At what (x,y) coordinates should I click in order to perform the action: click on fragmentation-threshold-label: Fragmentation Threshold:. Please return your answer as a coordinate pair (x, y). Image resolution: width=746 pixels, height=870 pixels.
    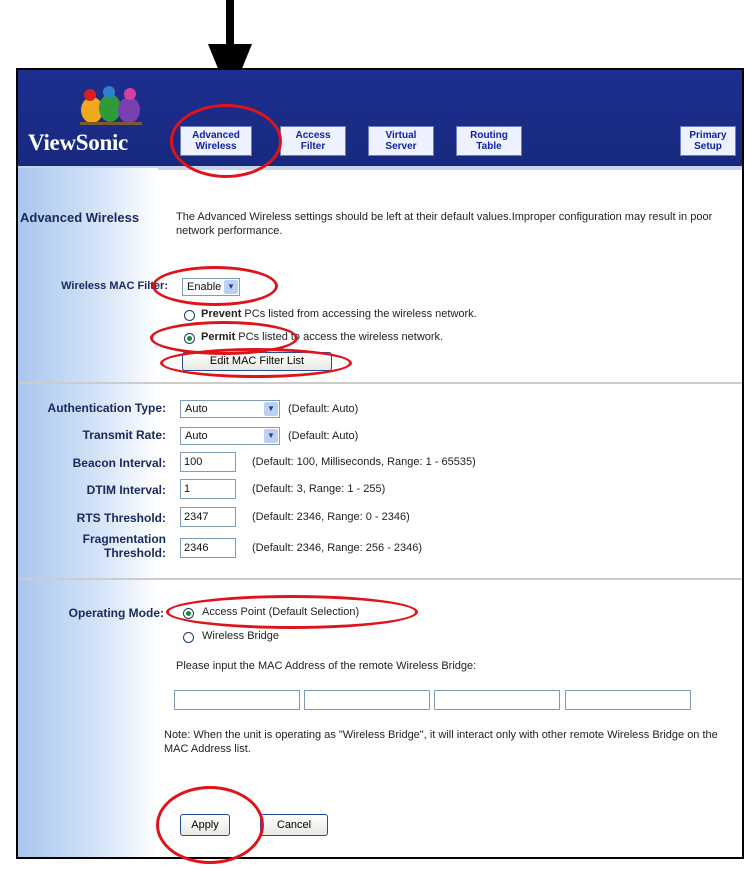
    Looking at the image, I should click on (92, 546).